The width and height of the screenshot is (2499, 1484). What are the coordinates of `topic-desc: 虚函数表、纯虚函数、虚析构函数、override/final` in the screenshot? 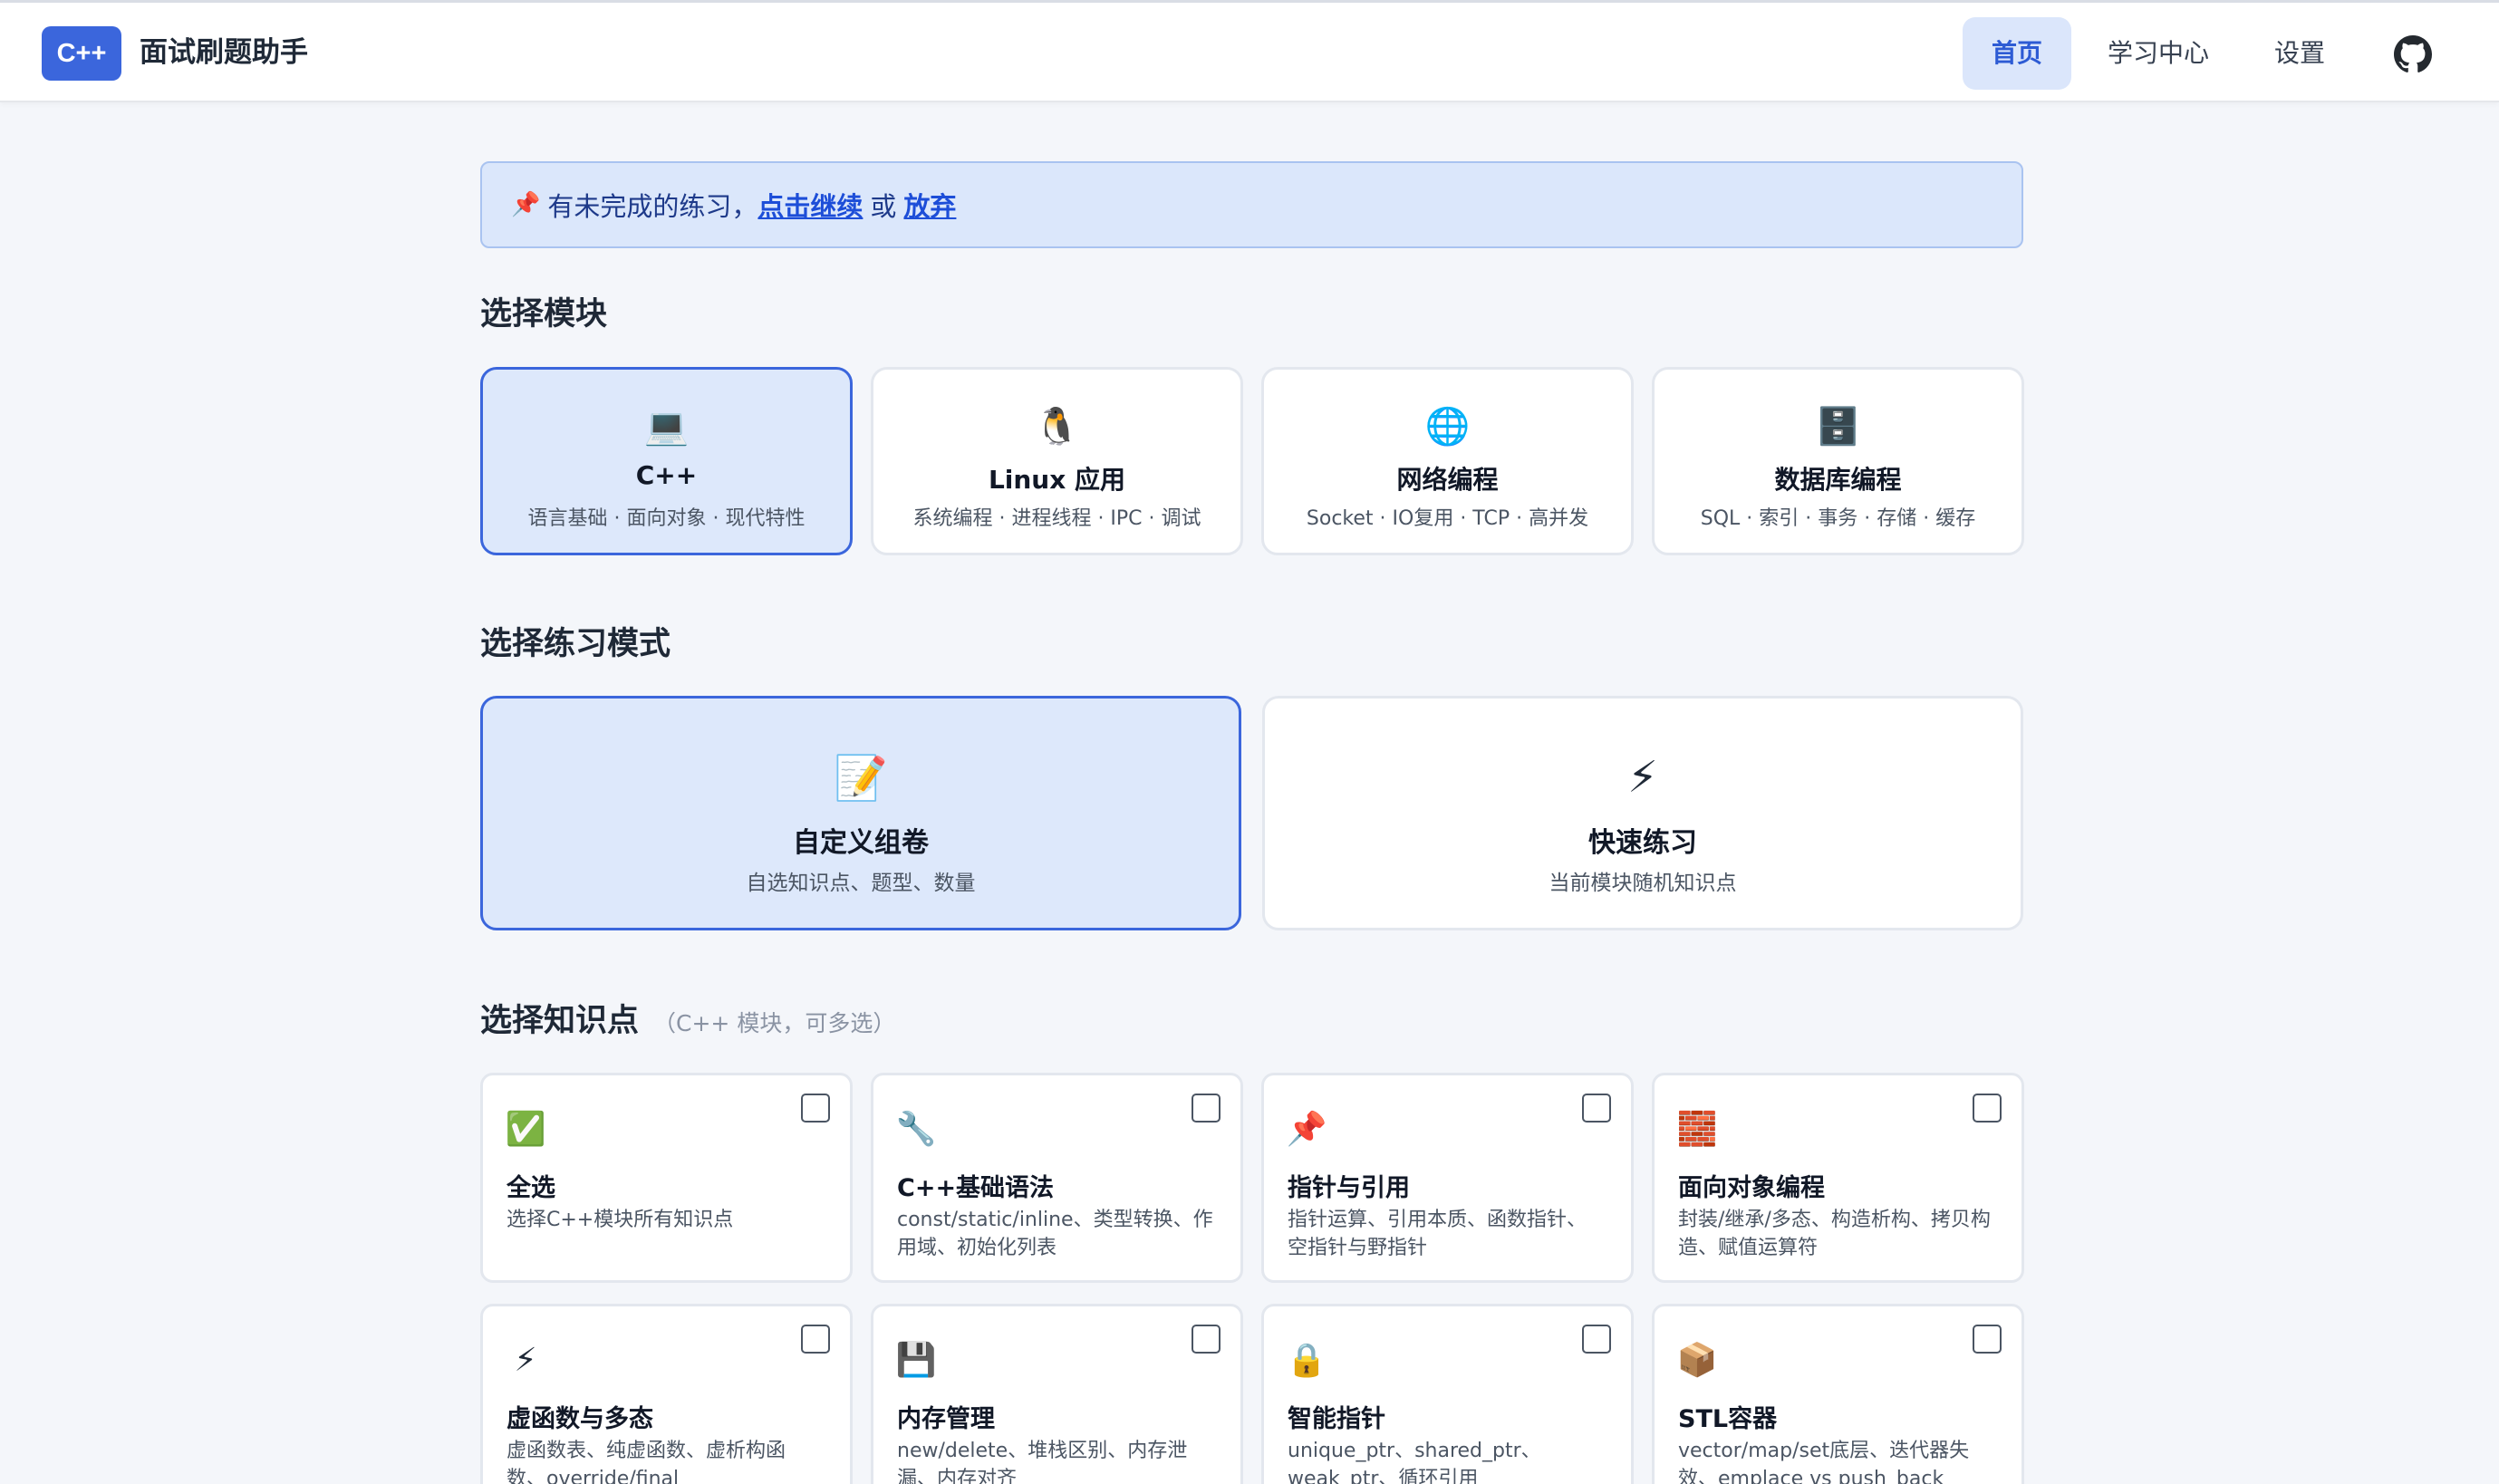 It's located at (646, 1462).